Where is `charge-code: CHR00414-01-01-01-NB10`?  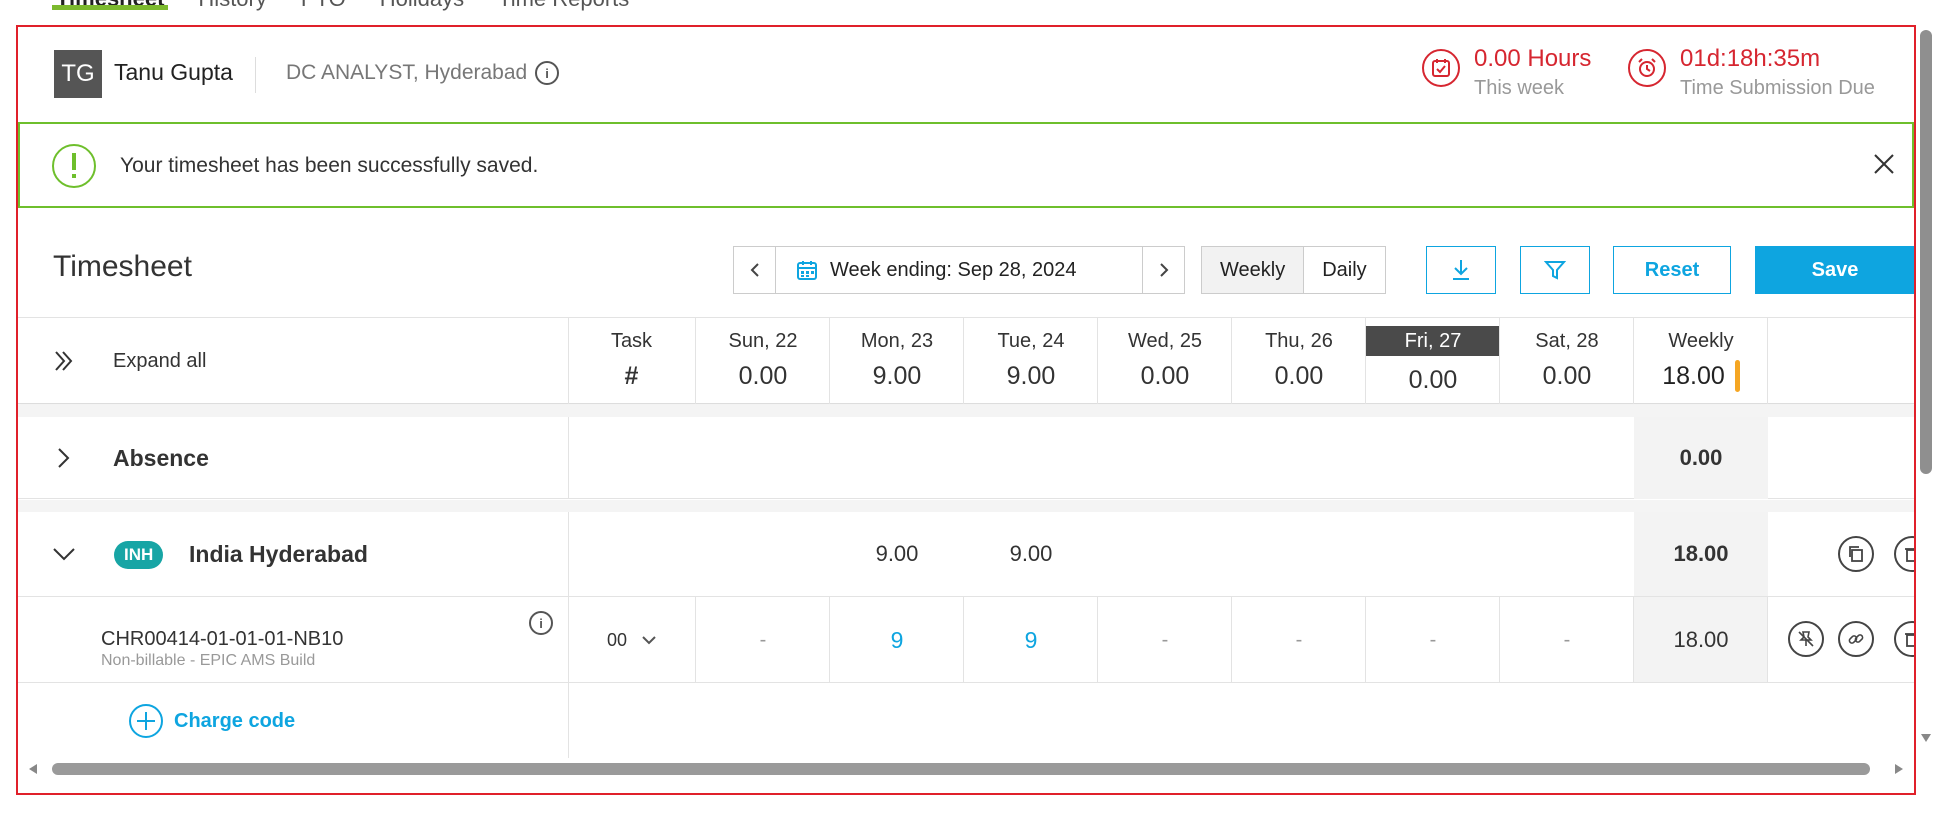 charge-code: CHR00414-01-01-01-NB10 is located at coordinates (222, 638).